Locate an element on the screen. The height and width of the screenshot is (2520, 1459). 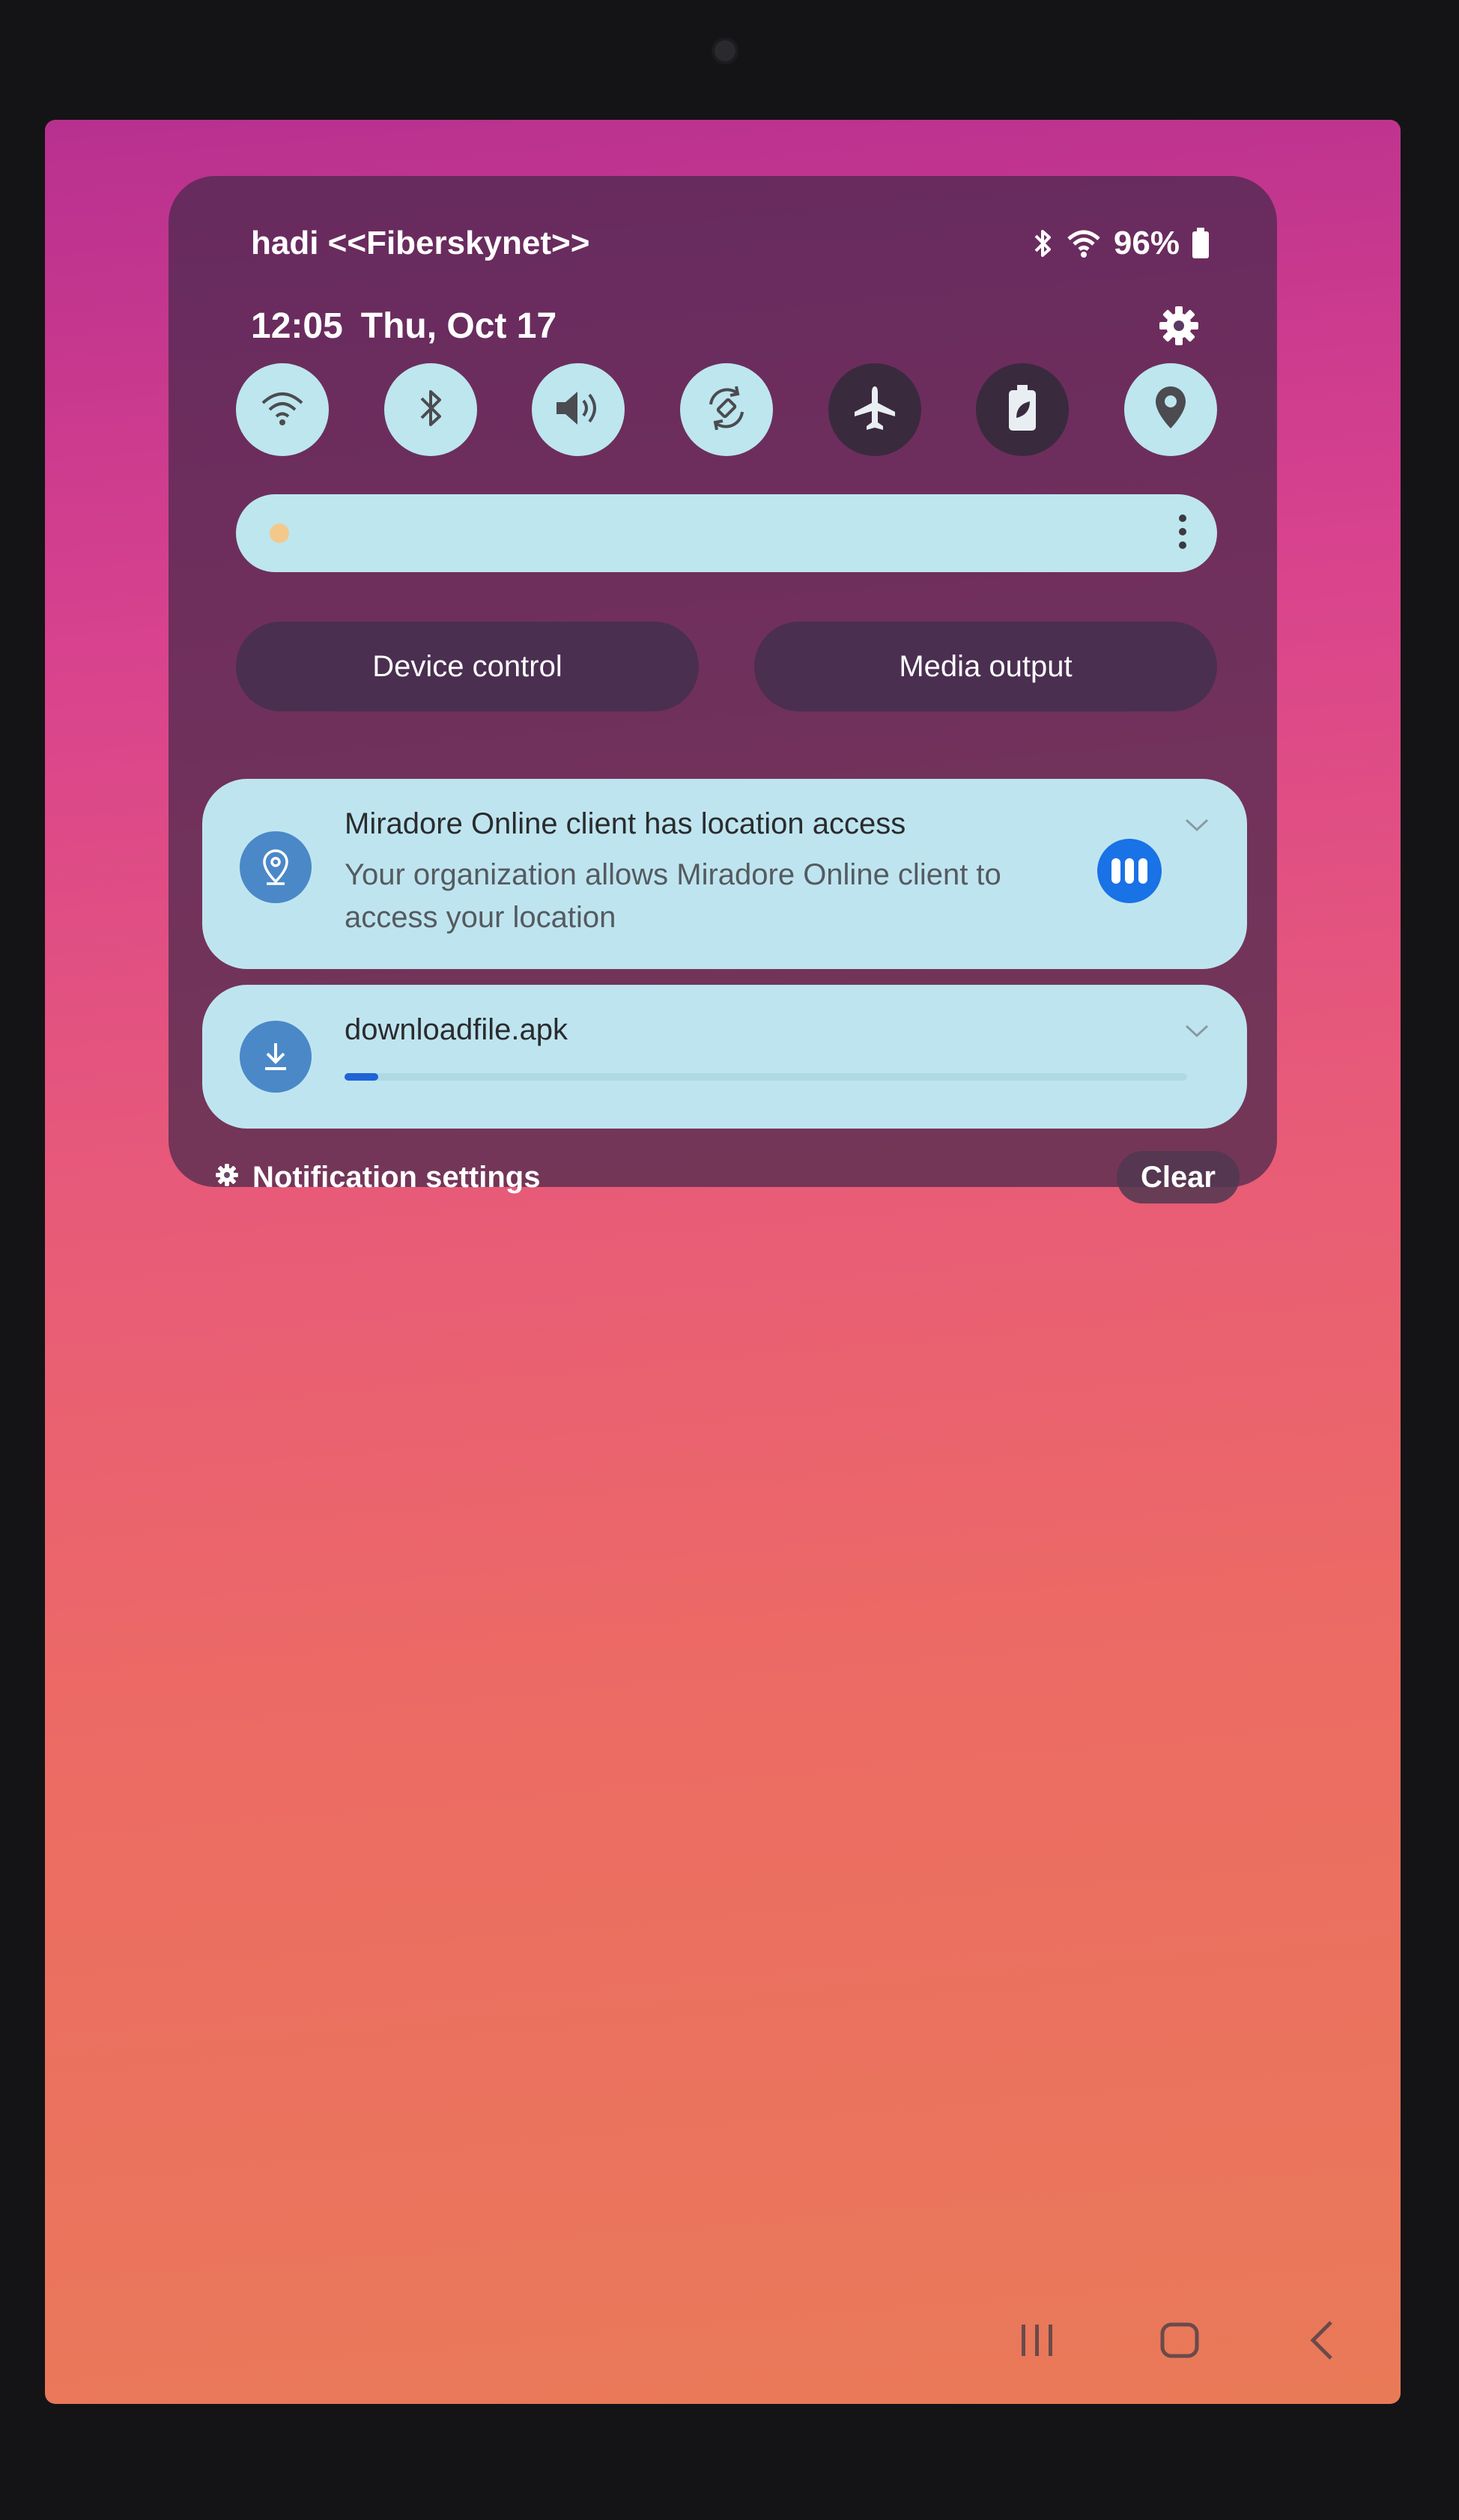
download-progress-bar is located at coordinates (766, 1077).